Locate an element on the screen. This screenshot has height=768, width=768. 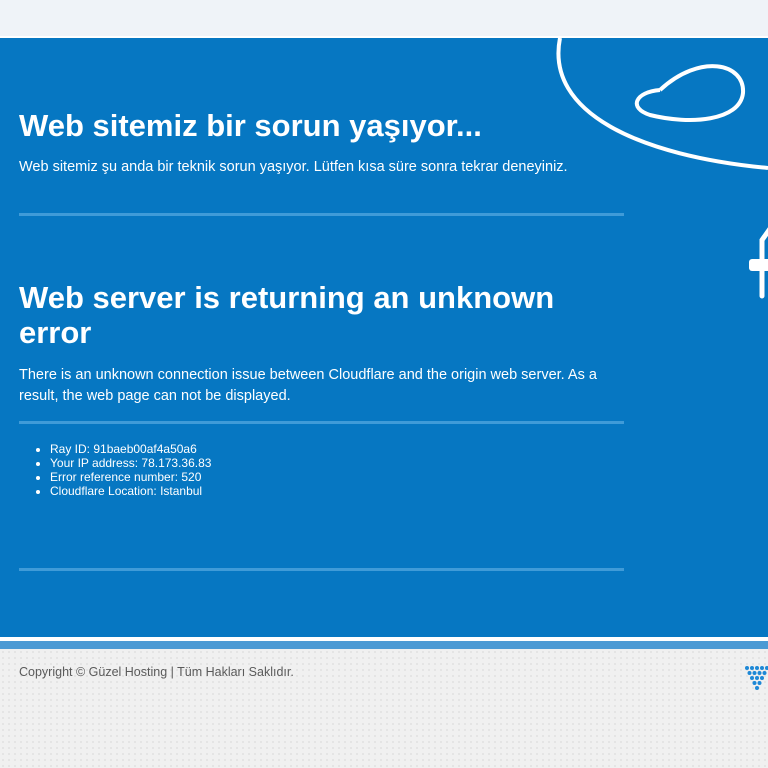
ray-id: Ray ID: 91baeb00af4a50a6 is located at coordinates (130, 449).